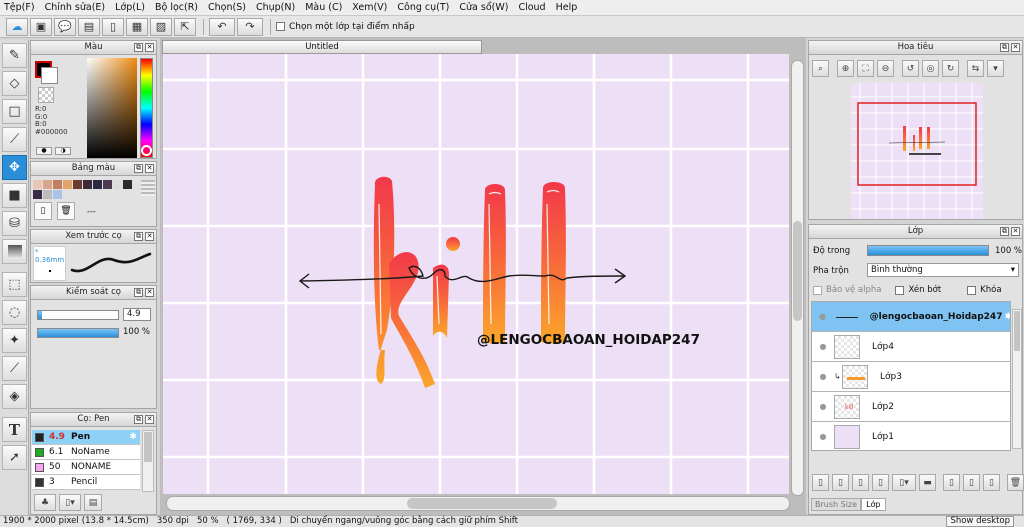 The image size is (1024, 527). Describe the element at coordinates (423, 7) in the screenshot. I see `menu-tools: Công cụ(T)` at that location.